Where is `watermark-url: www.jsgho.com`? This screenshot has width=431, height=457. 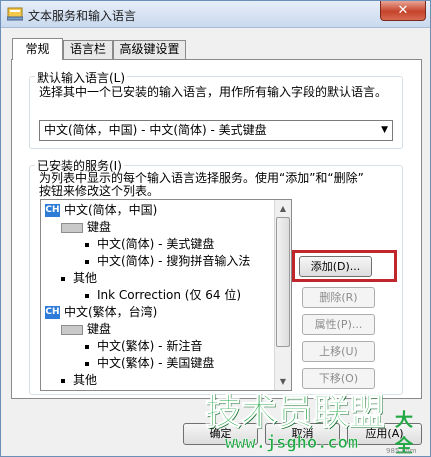 watermark-url: www.jsgho.com is located at coordinates (292, 443).